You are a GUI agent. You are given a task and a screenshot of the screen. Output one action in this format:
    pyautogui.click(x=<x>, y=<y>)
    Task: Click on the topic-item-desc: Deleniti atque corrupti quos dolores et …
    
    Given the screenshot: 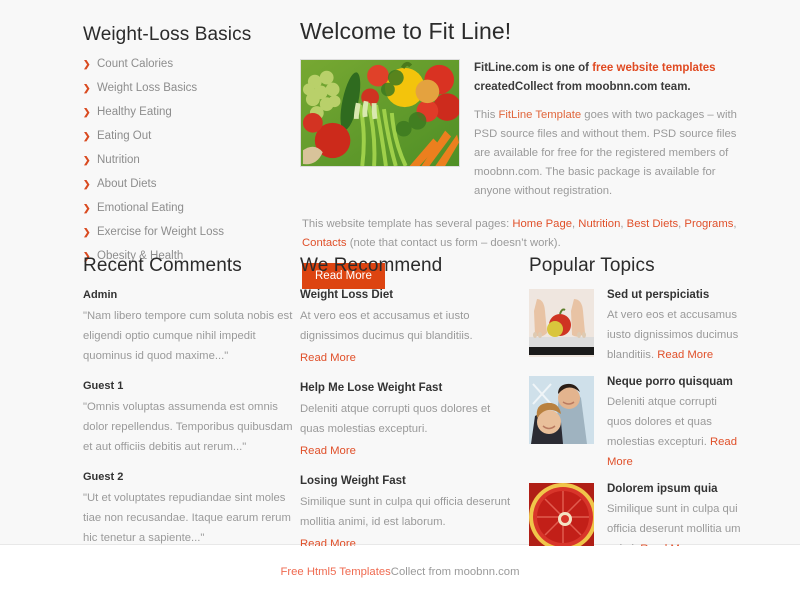 What is the action you would take?
    pyautogui.click(x=675, y=432)
    